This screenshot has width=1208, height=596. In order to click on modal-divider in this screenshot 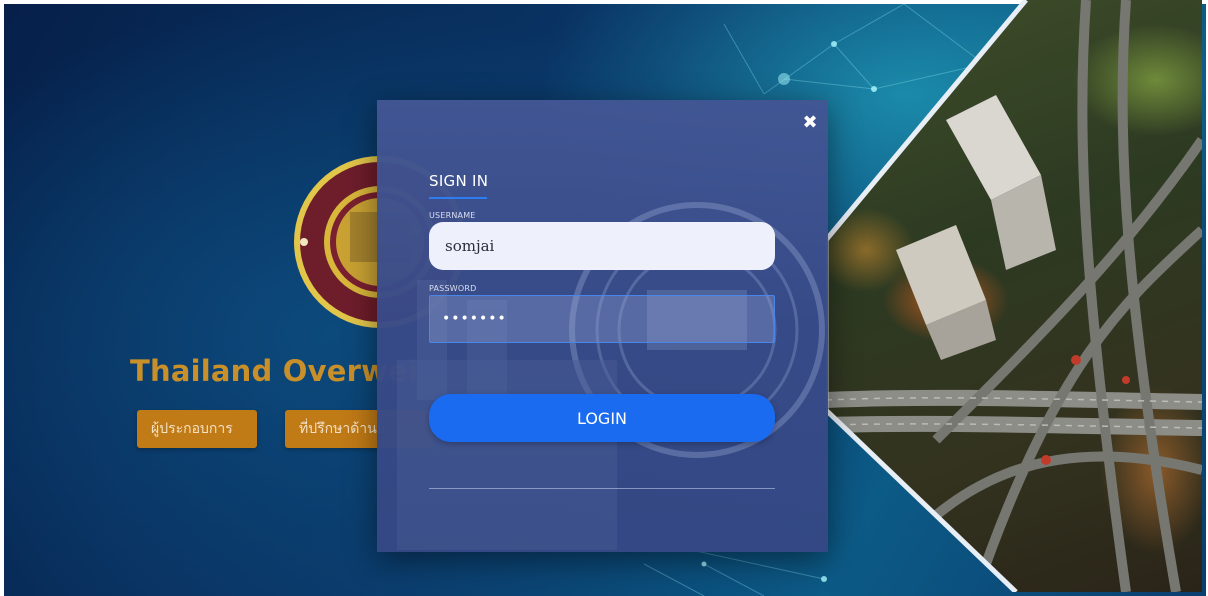, I will do `click(602, 488)`.